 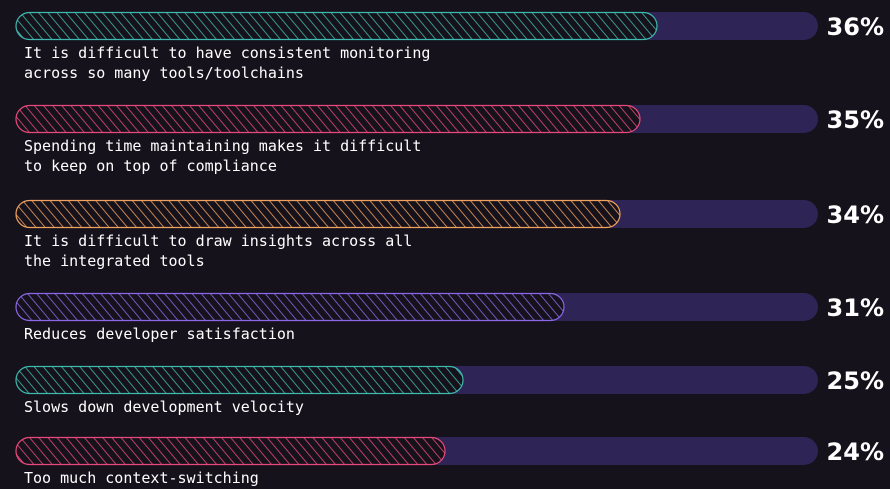 I want to click on bar-row: 31% Reduces developer satisfaction, so click(x=449, y=317).